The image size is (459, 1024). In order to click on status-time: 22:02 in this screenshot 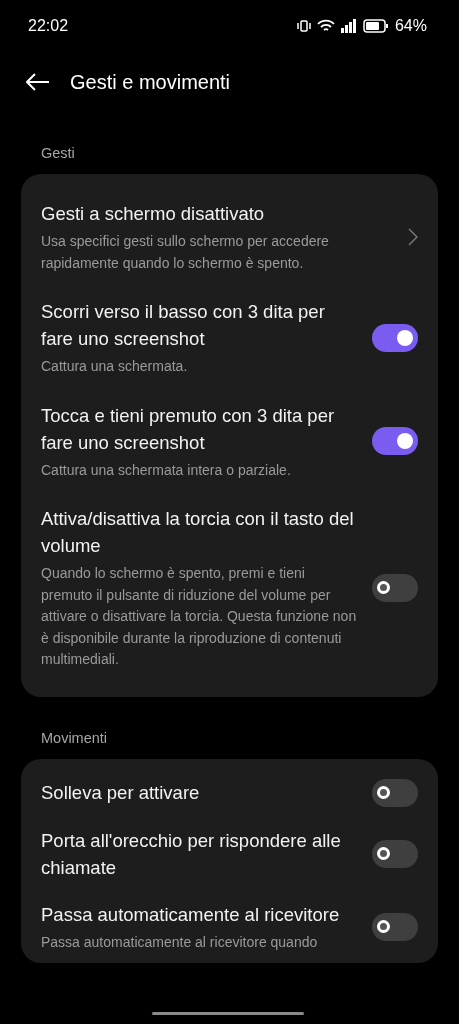, I will do `click(48, 26)`.